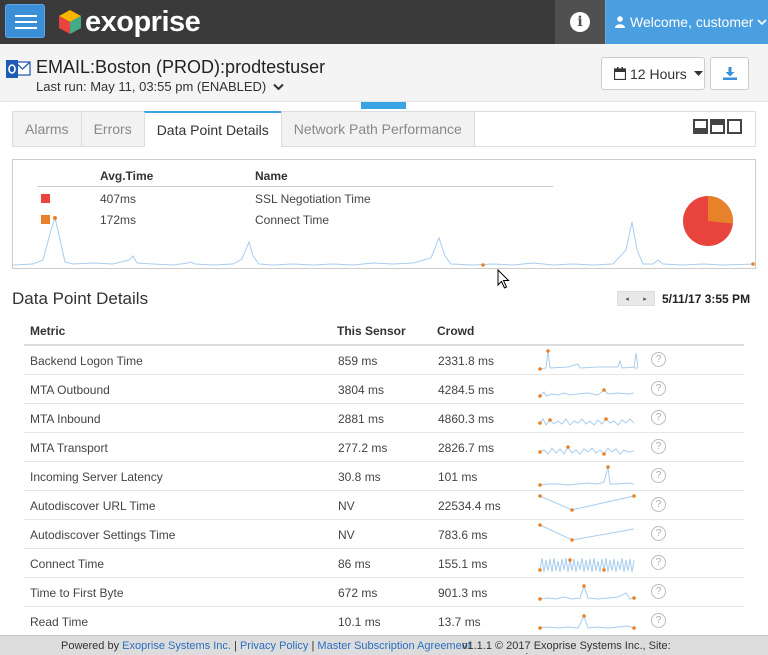 This screenshot has height=655, width=768. Describe the element at coordinates (384, 621) in the screenshot. I see `table-row: Read Time 10.1 ms 13.7 ms?` at that location.